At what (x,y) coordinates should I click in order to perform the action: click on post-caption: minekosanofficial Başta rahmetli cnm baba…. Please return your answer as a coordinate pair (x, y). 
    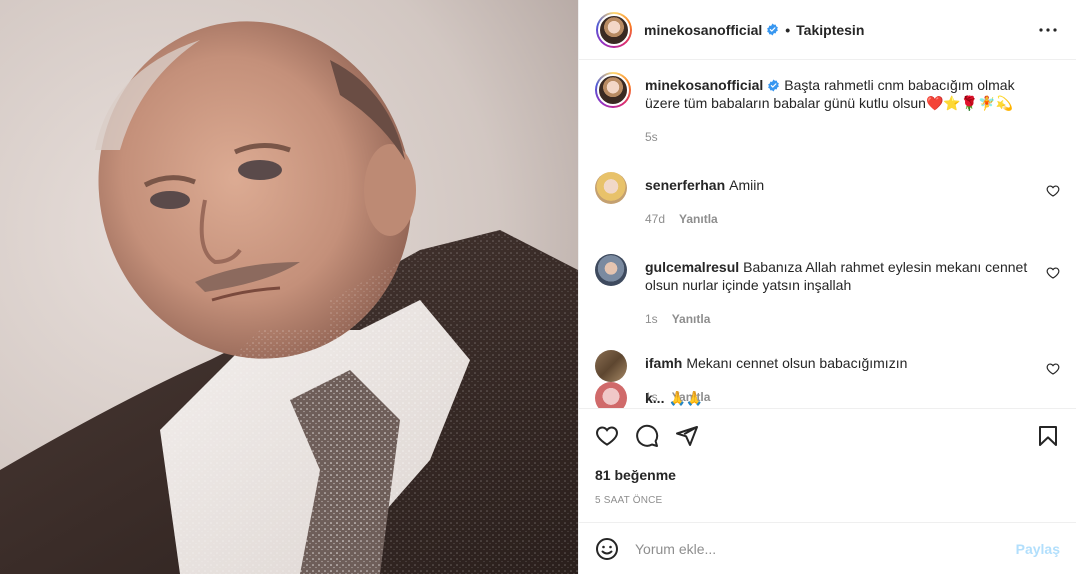
    Looking at the image, I should click on (827, 109).